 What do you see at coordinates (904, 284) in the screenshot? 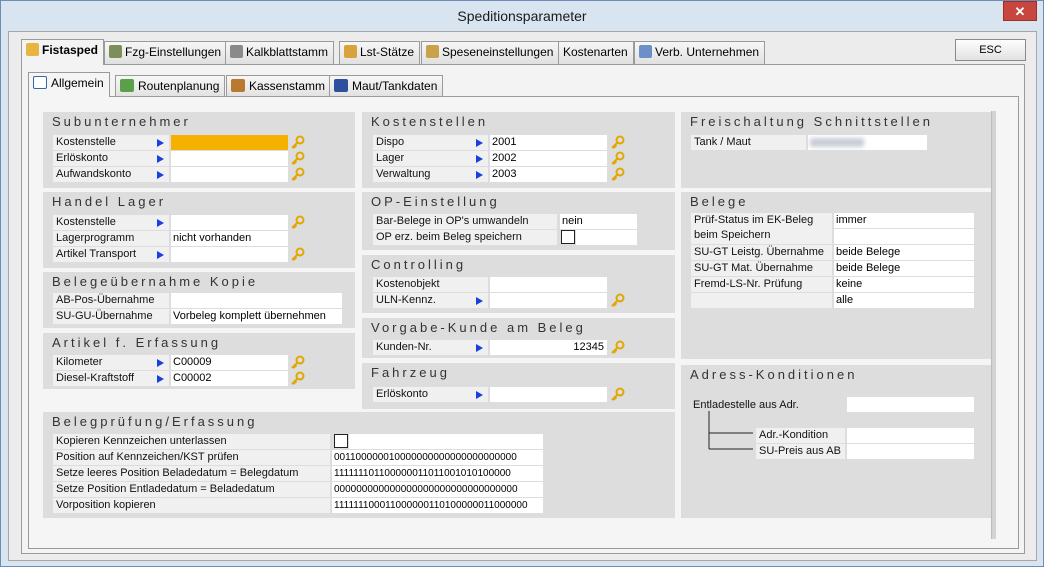
I see `fremd-ls-nr-field: keine` at bounding box center [904, 284].